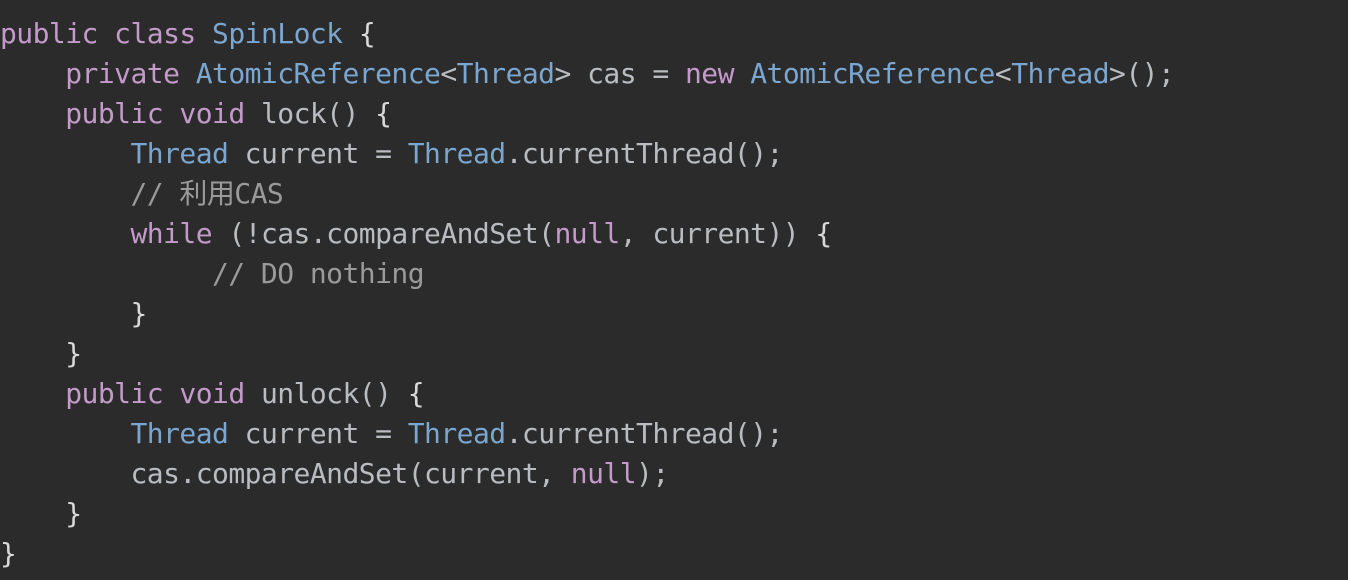  Describe the element at coordinates (326, 393) in the screenshot. I see `code-token-plain: unlock()` at that location.